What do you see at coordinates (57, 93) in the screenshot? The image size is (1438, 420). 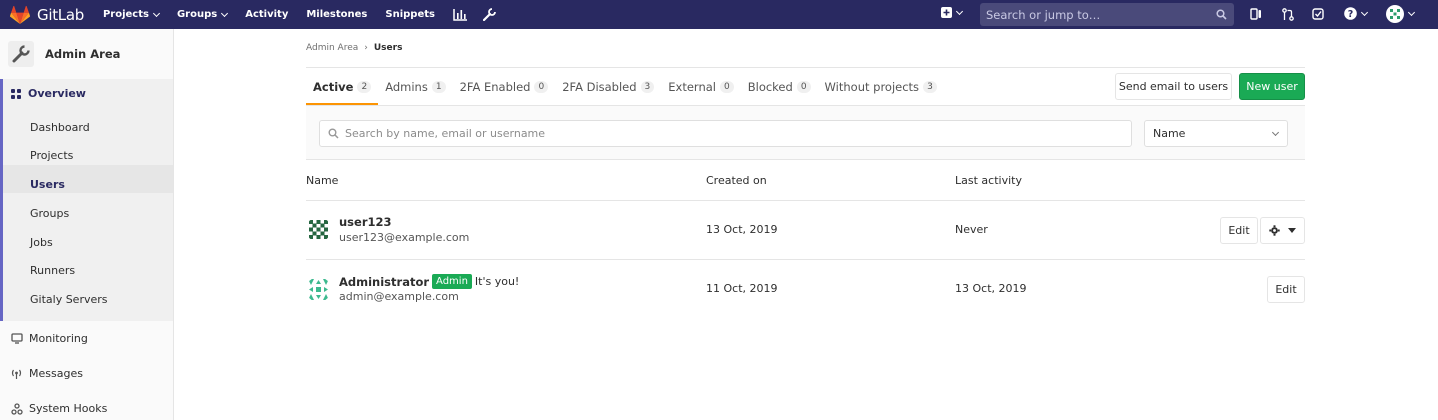 I see `sidebar-overview-label: Overview` at bounding box center [57, 93].